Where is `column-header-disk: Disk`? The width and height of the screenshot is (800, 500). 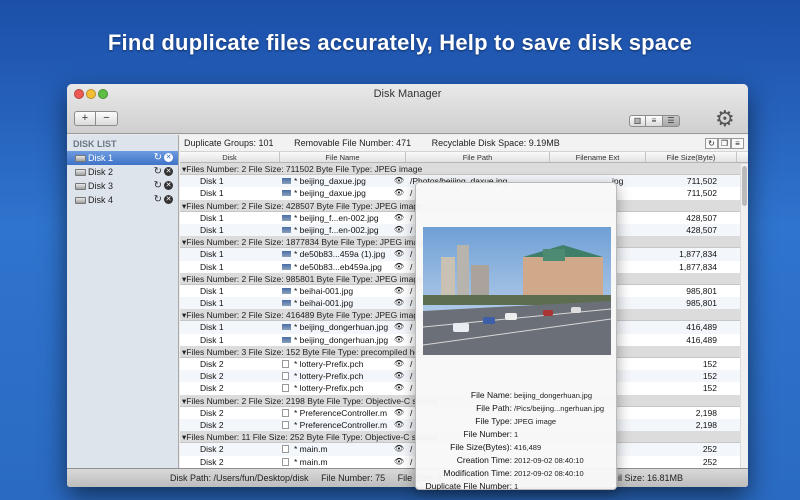 column-header-disk: Disk is located at coordinates (230, 157).